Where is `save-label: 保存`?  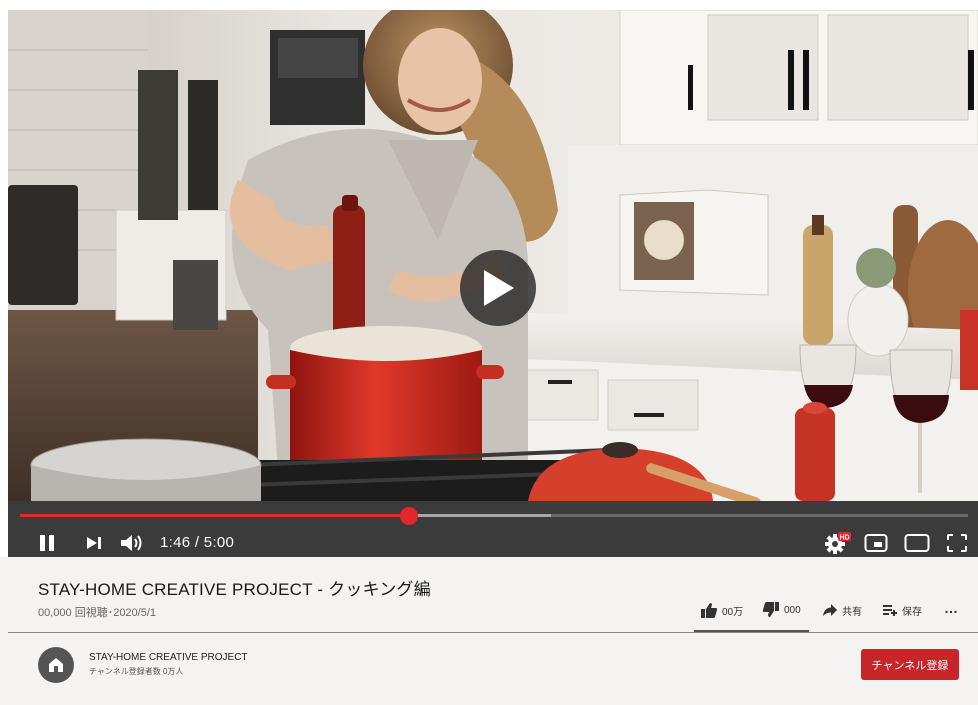 save-label: 保存 is located at coordinates (912, 612).